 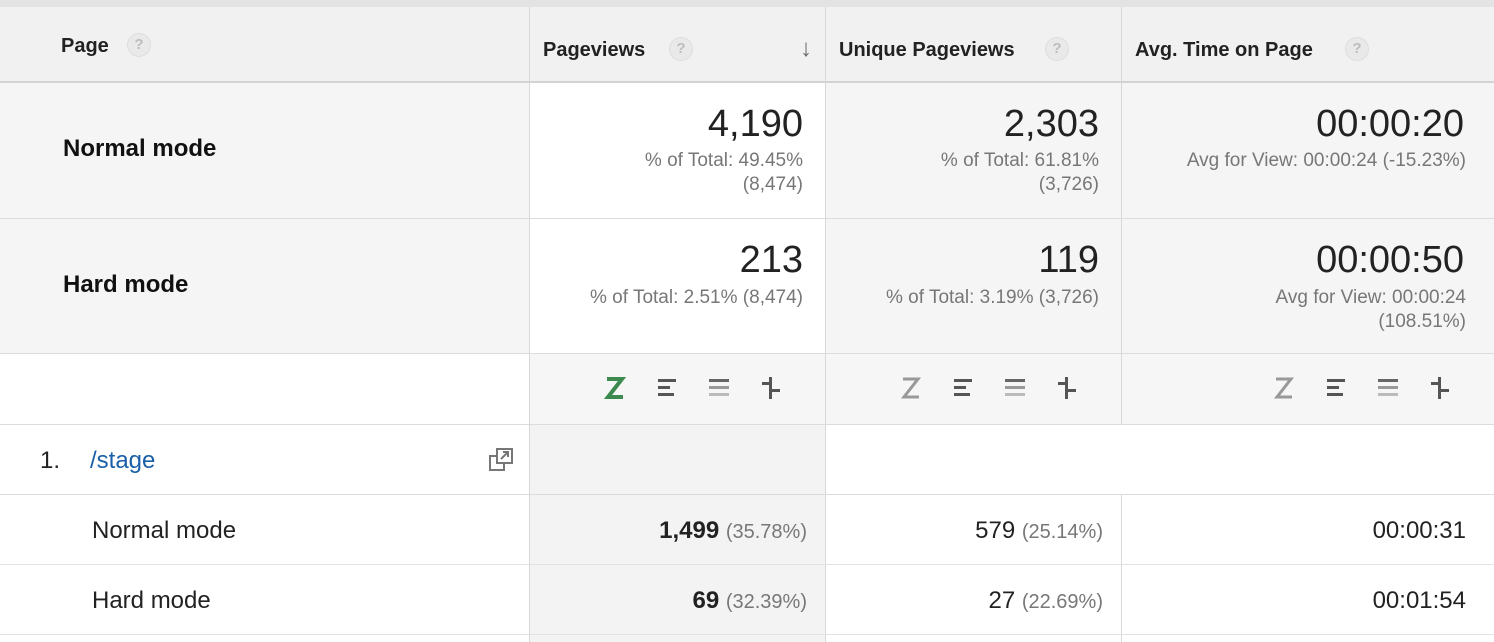 What do you see at coordinates (1068, 184) in the screenshot?
I see `segment-unique-total: (3,726)` at bounding box center [1068, 184].